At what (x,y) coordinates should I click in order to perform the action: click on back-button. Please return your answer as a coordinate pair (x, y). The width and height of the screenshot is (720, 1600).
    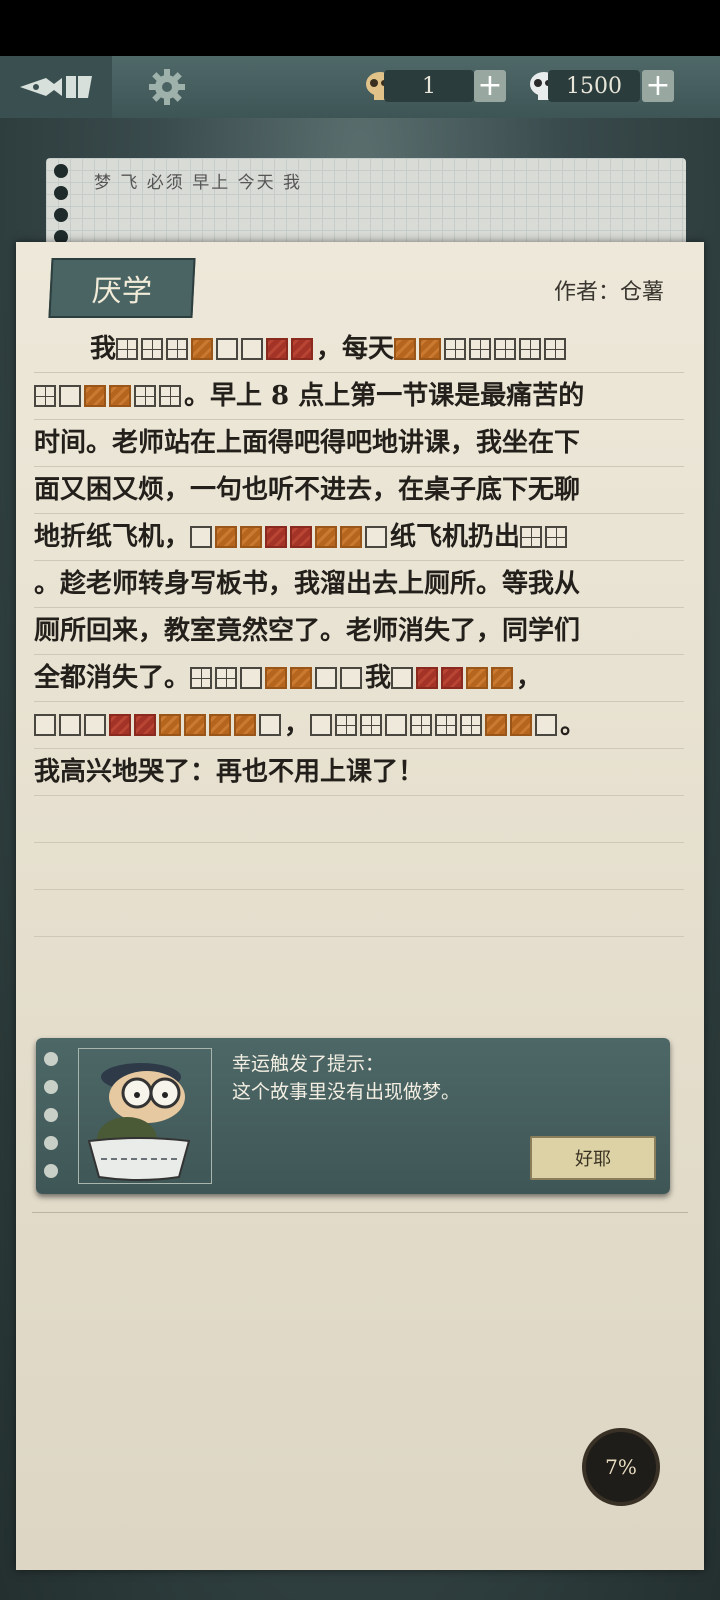
    Looking at the image, I should click on (56, 87).